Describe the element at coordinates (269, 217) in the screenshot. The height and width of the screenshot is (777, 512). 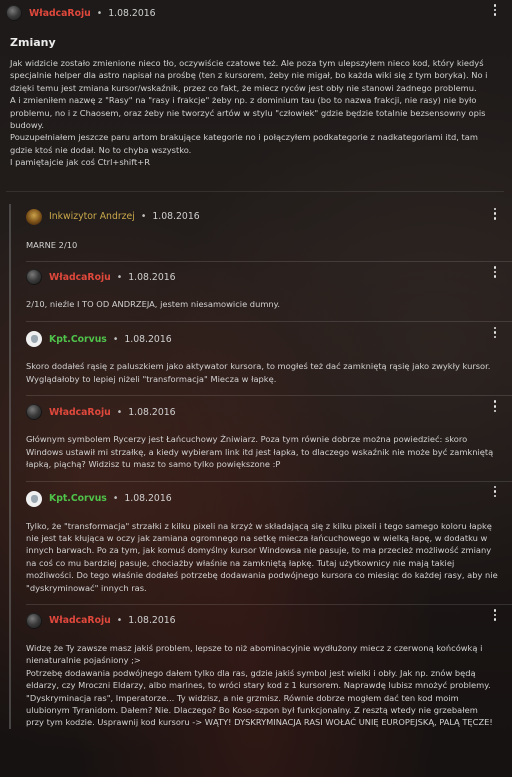
I see `comment-meta: Inkwizytor Andrzej • 1.08.2016` at that location.